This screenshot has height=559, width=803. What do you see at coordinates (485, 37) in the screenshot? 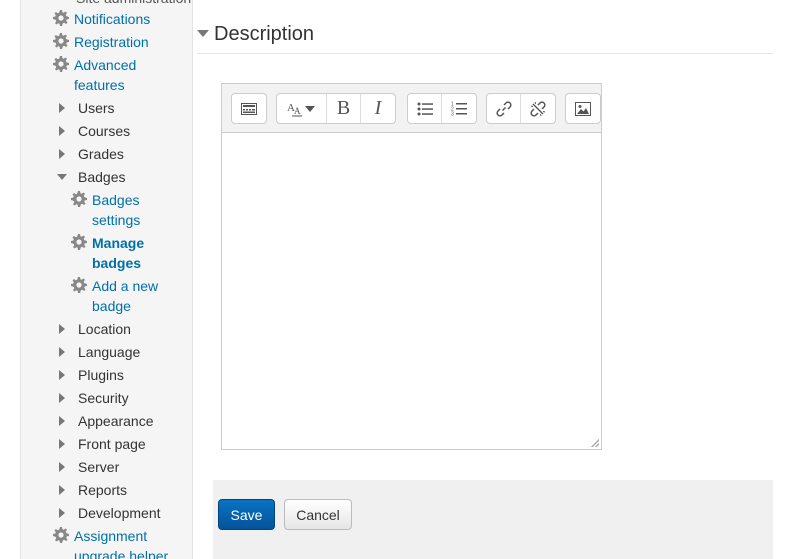
I see `description-section-header: Description` at bounding box center [485, 37].